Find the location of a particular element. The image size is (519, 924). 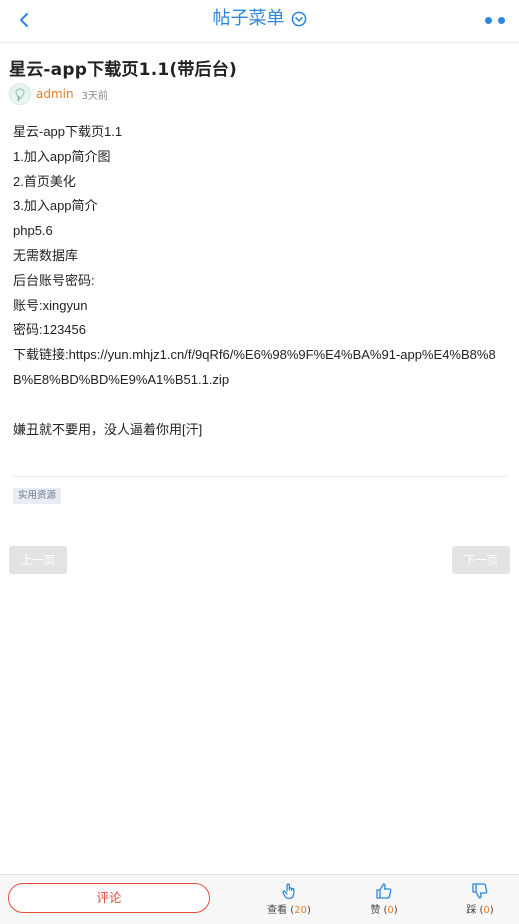

post-time: 3天前 is located at coordinates (94, 96).